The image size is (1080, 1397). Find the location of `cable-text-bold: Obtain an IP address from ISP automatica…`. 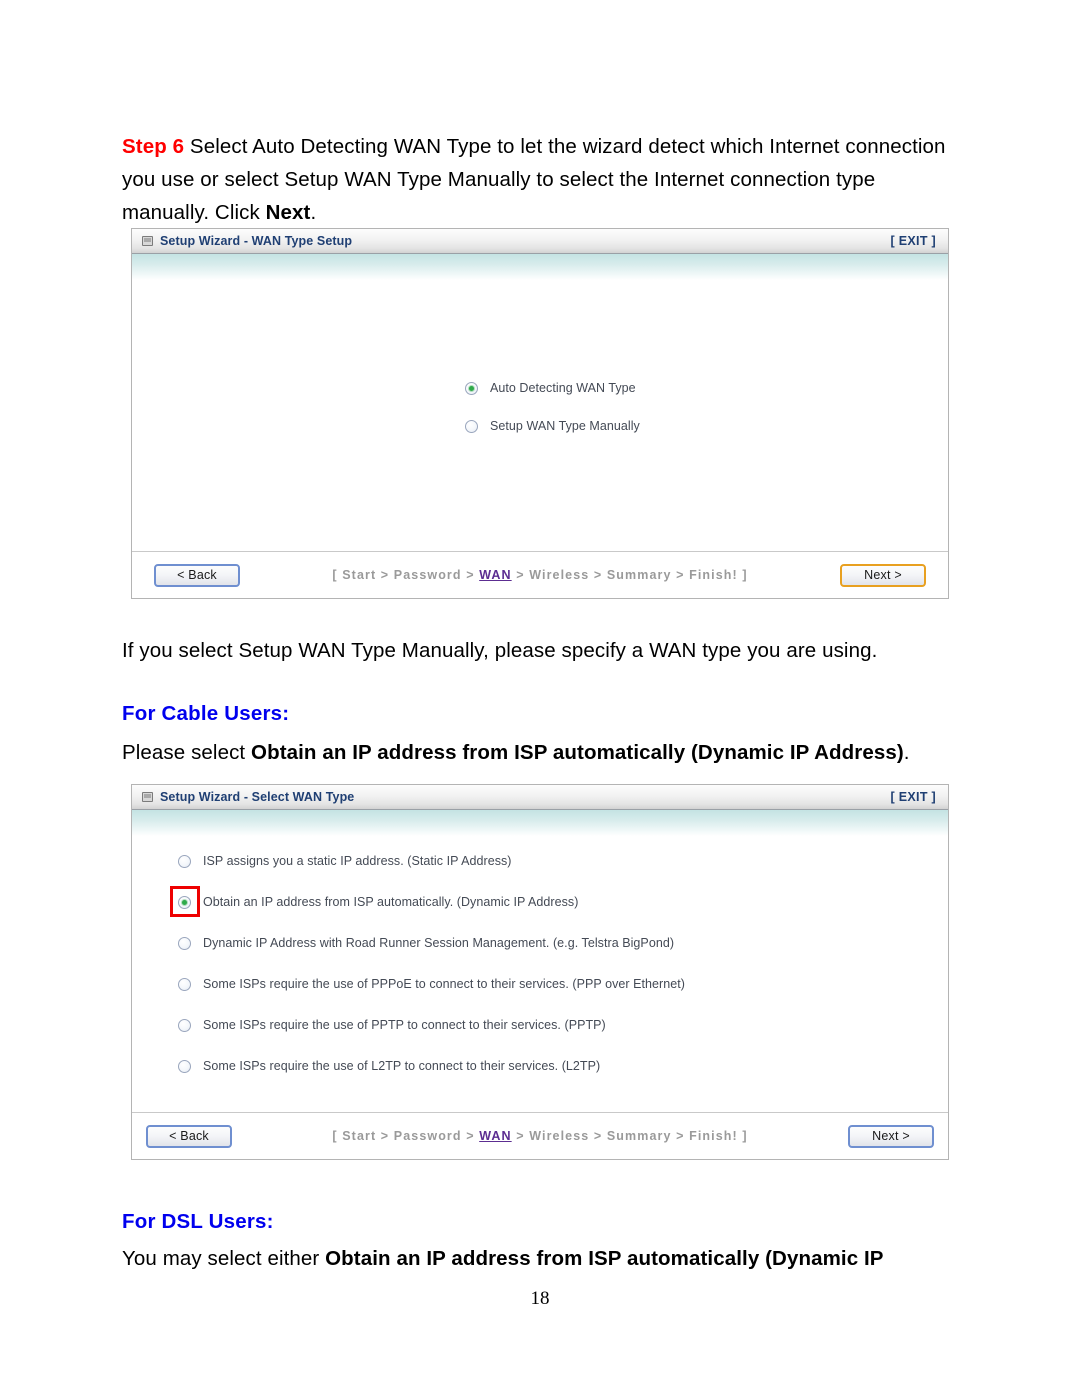

cable-text-bold: Obtain an IP address from ISP automatica… is located at coordinates (577, 752).